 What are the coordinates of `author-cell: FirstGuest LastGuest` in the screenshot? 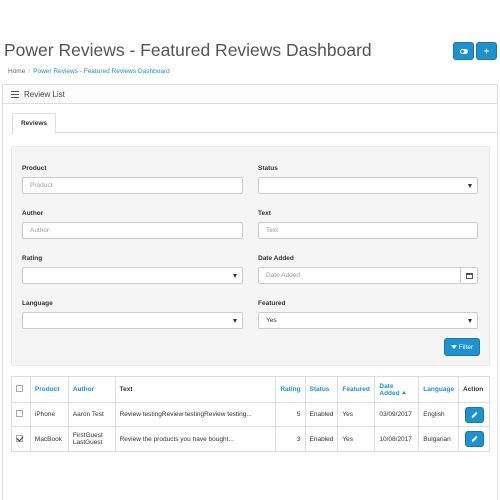 It's located at (91, 439).